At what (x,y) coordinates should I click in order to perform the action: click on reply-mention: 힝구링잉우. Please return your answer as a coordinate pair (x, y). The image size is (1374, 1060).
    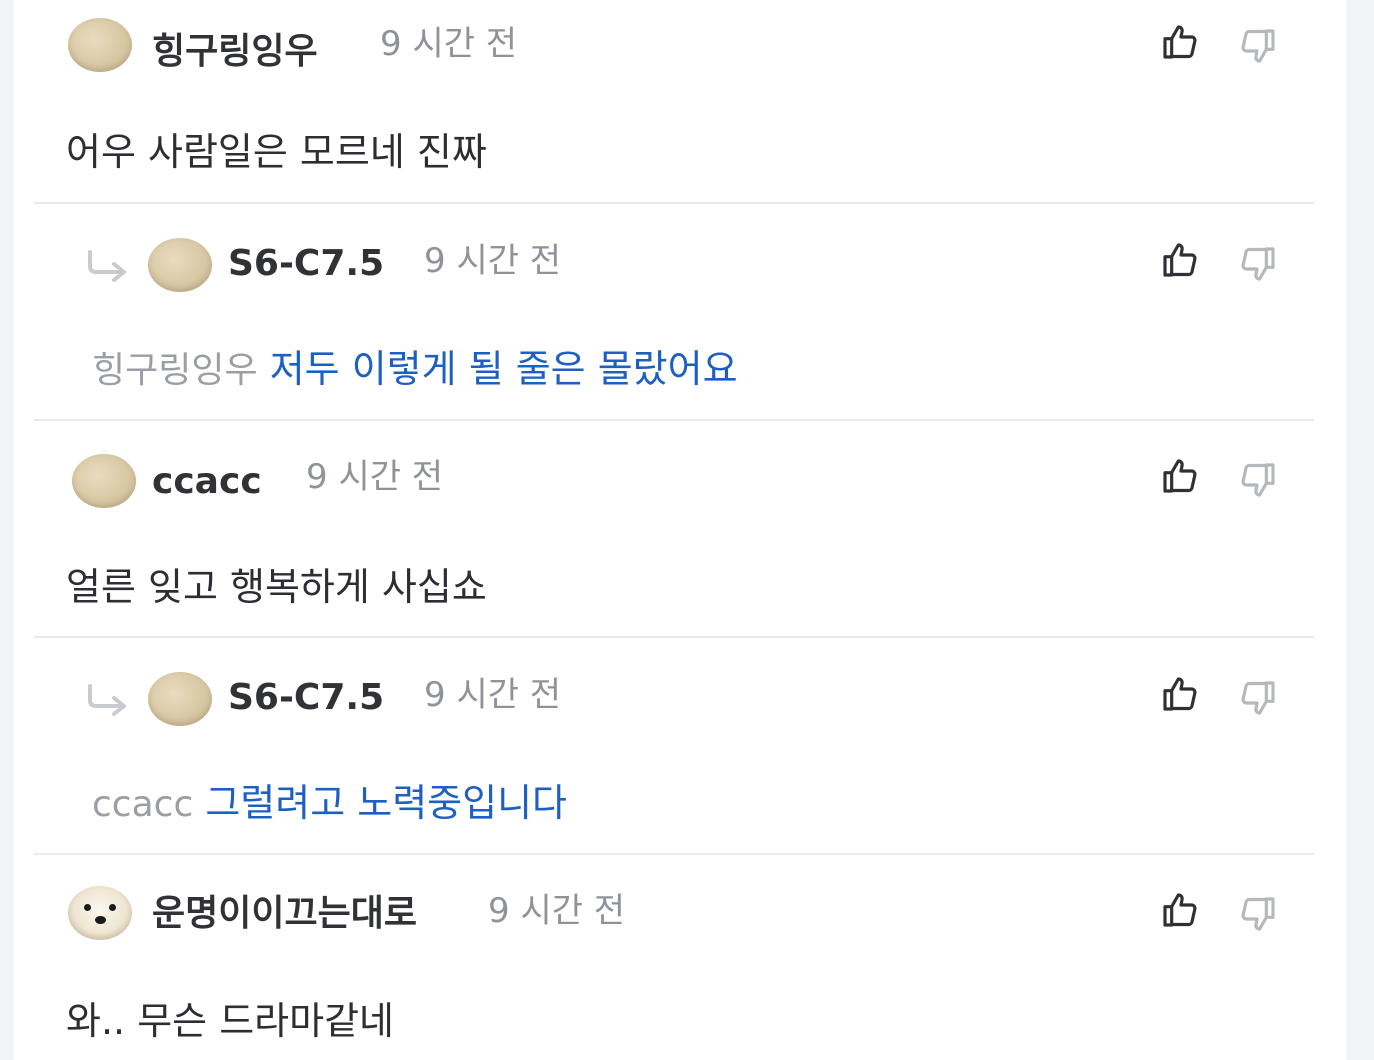
    Looking at the image, I should click on (175, 370).